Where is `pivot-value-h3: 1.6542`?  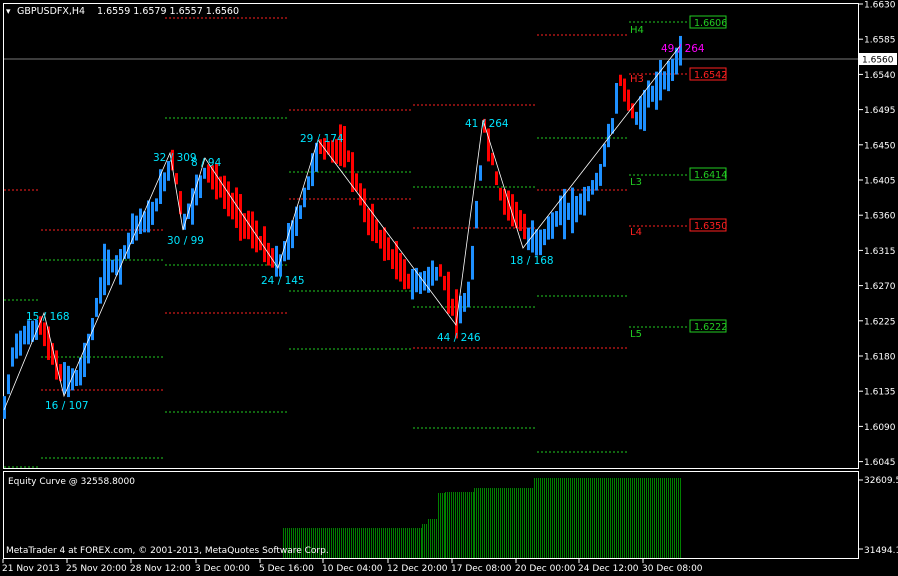 pivot-value-h3: 1.6542 is located at coordinates (708, 74).